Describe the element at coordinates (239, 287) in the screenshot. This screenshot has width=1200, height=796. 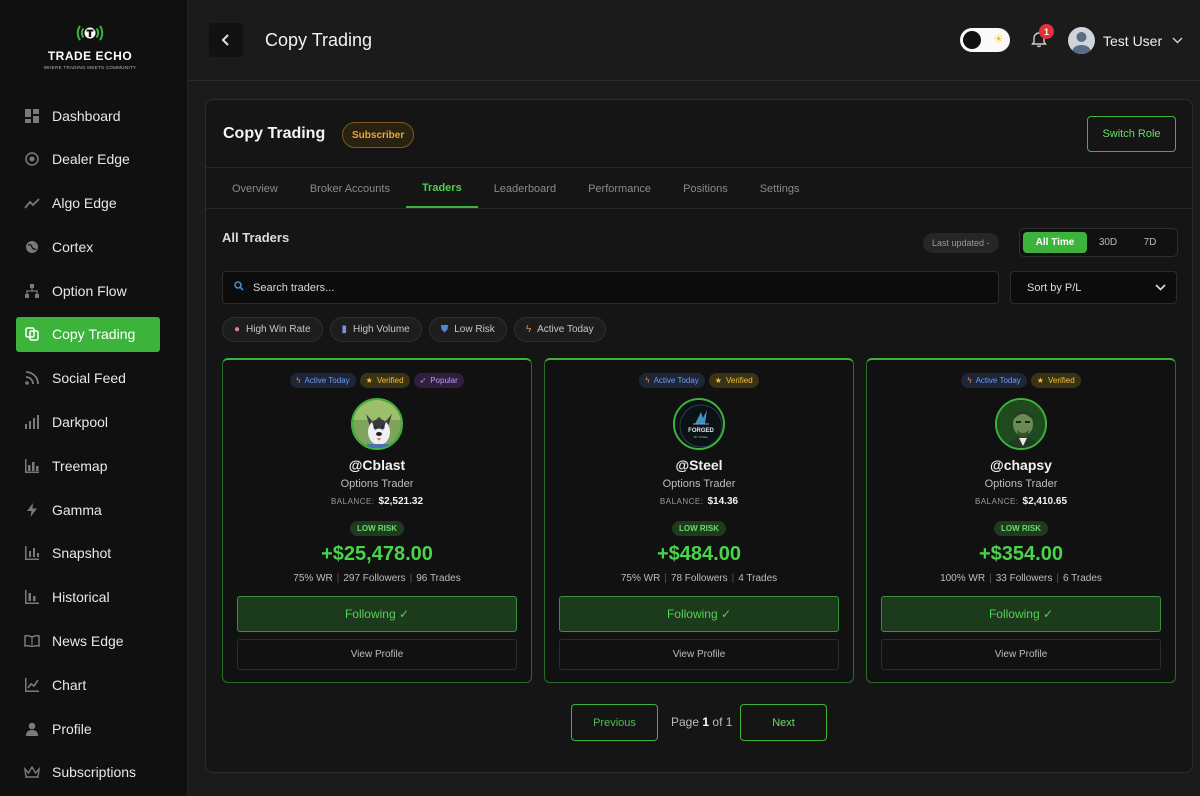
I see `search-icon` at that location.